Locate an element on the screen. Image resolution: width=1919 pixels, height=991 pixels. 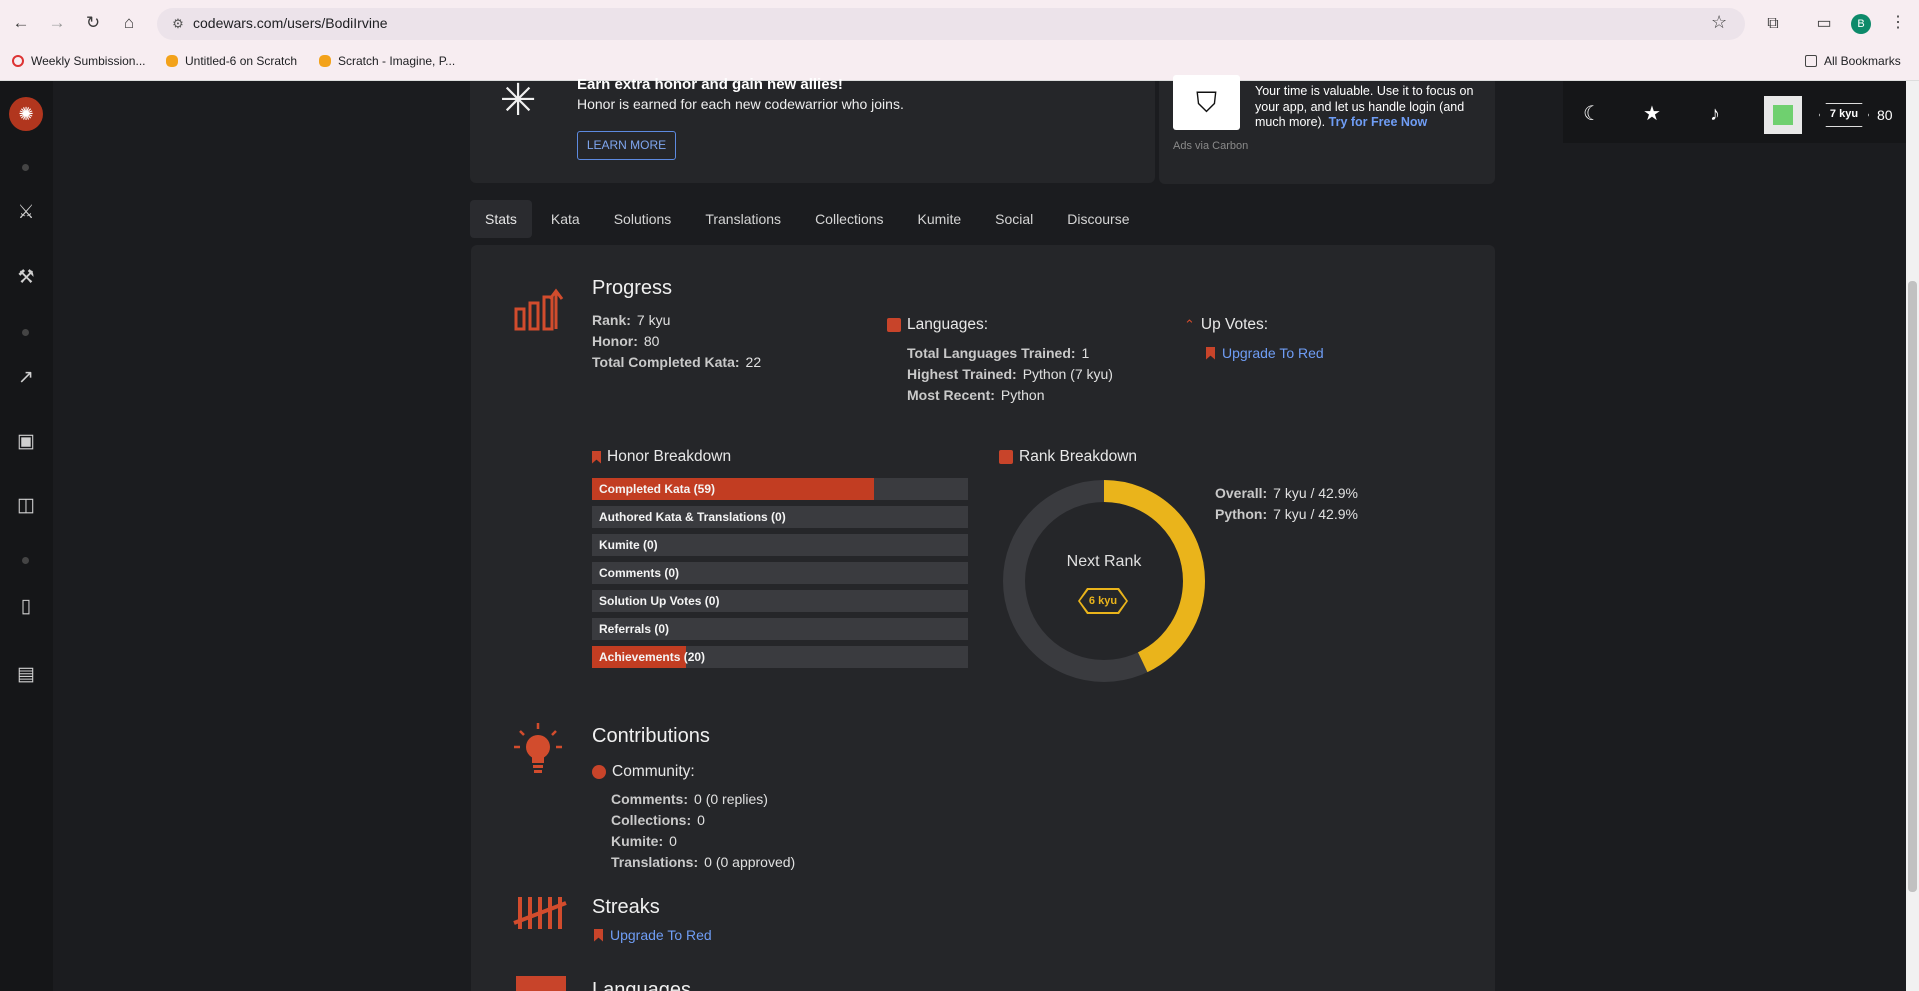
next-rank-badge: 6 kyu is located at coordinates (1103, 601).